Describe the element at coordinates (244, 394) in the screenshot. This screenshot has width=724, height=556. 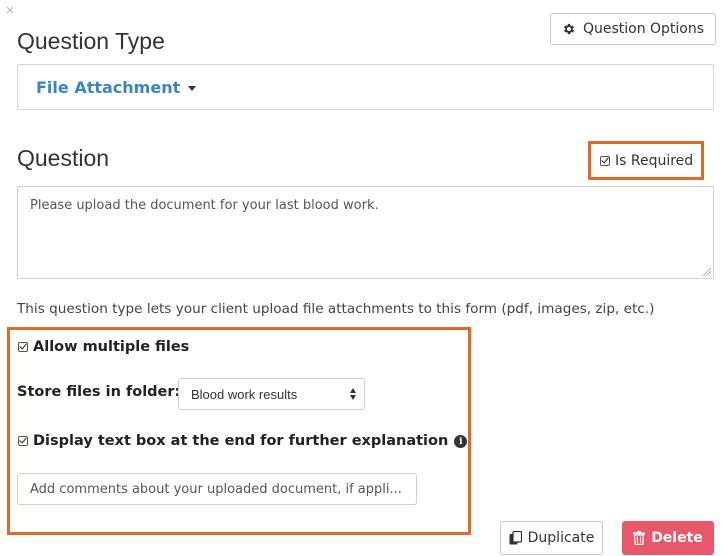
I see `store-folder-value: Blood work results` at that location.